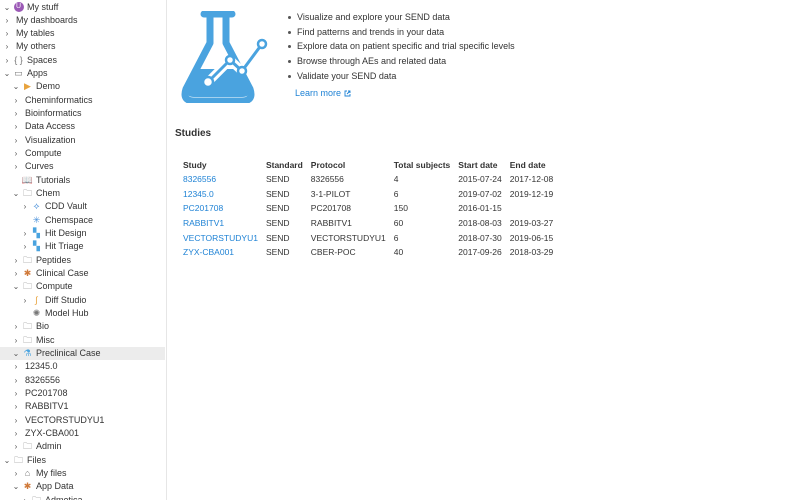 Image resolution: width=800 pixels, height=500 pixels. What do you see at coordinates (422, 165) in the screenshot?
I see `column-header: Total subjects` at bounding box center [422, 165].